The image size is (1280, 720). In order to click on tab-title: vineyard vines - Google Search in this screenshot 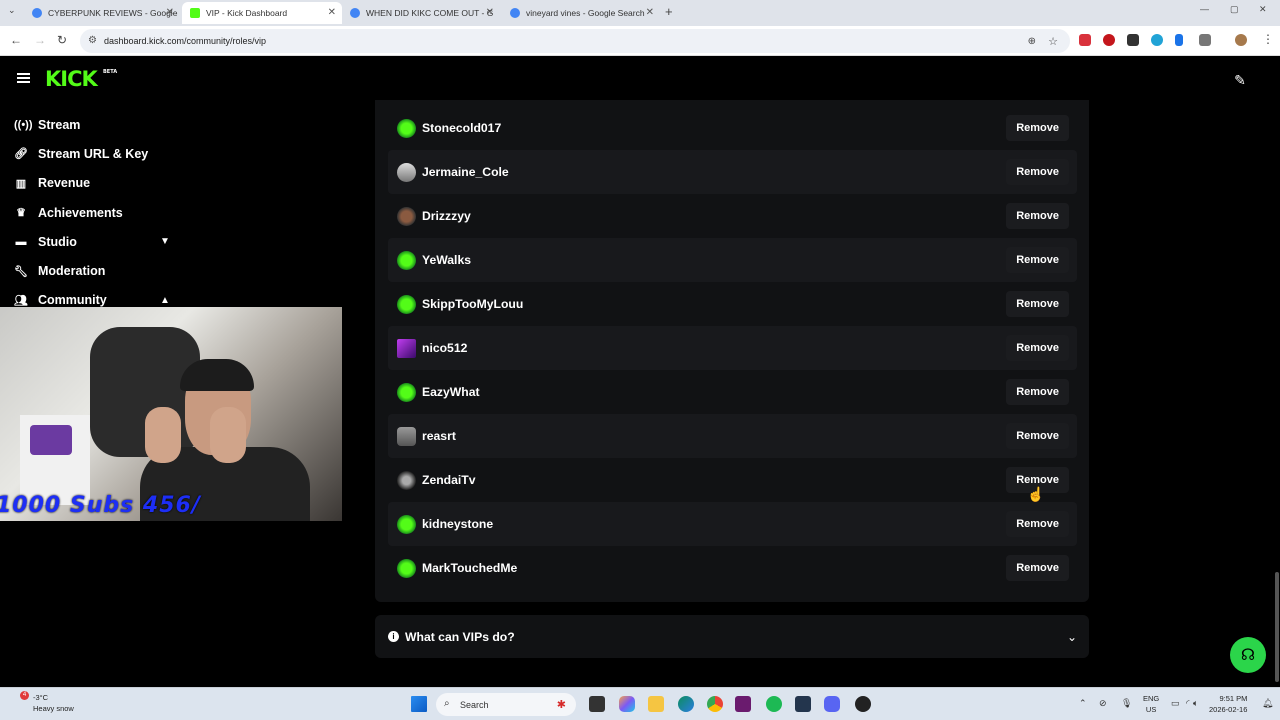, I will do `click(585, 13)`.